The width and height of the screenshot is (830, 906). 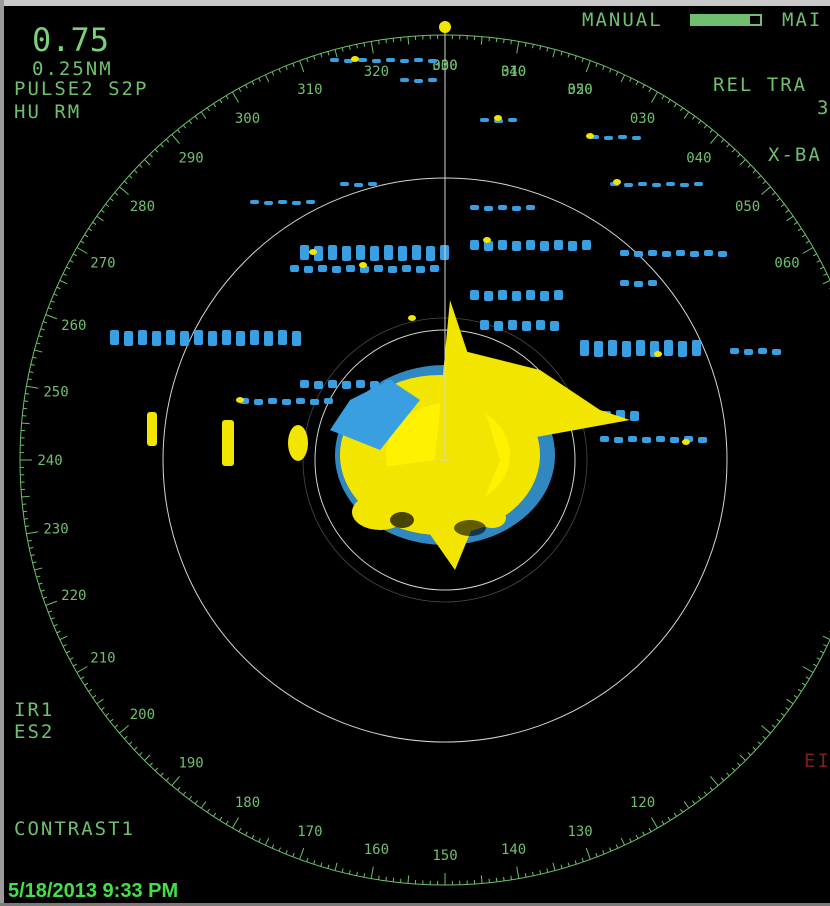 What do you see at coordinates (73, 596) in the screenshot?
I see `bearing-label: 220` at bounding box center [73, 596].